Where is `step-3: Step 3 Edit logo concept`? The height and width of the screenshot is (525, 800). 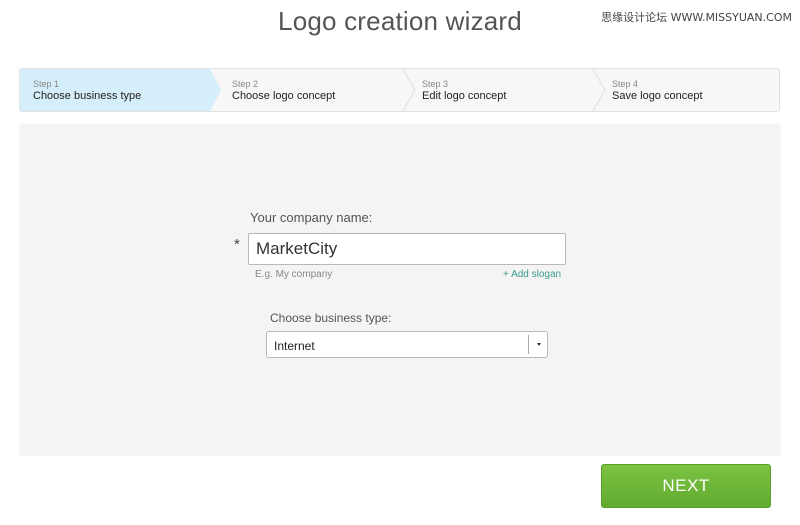 step-3: Step 3 Edit logo concept is located at coordinates (502, 90).